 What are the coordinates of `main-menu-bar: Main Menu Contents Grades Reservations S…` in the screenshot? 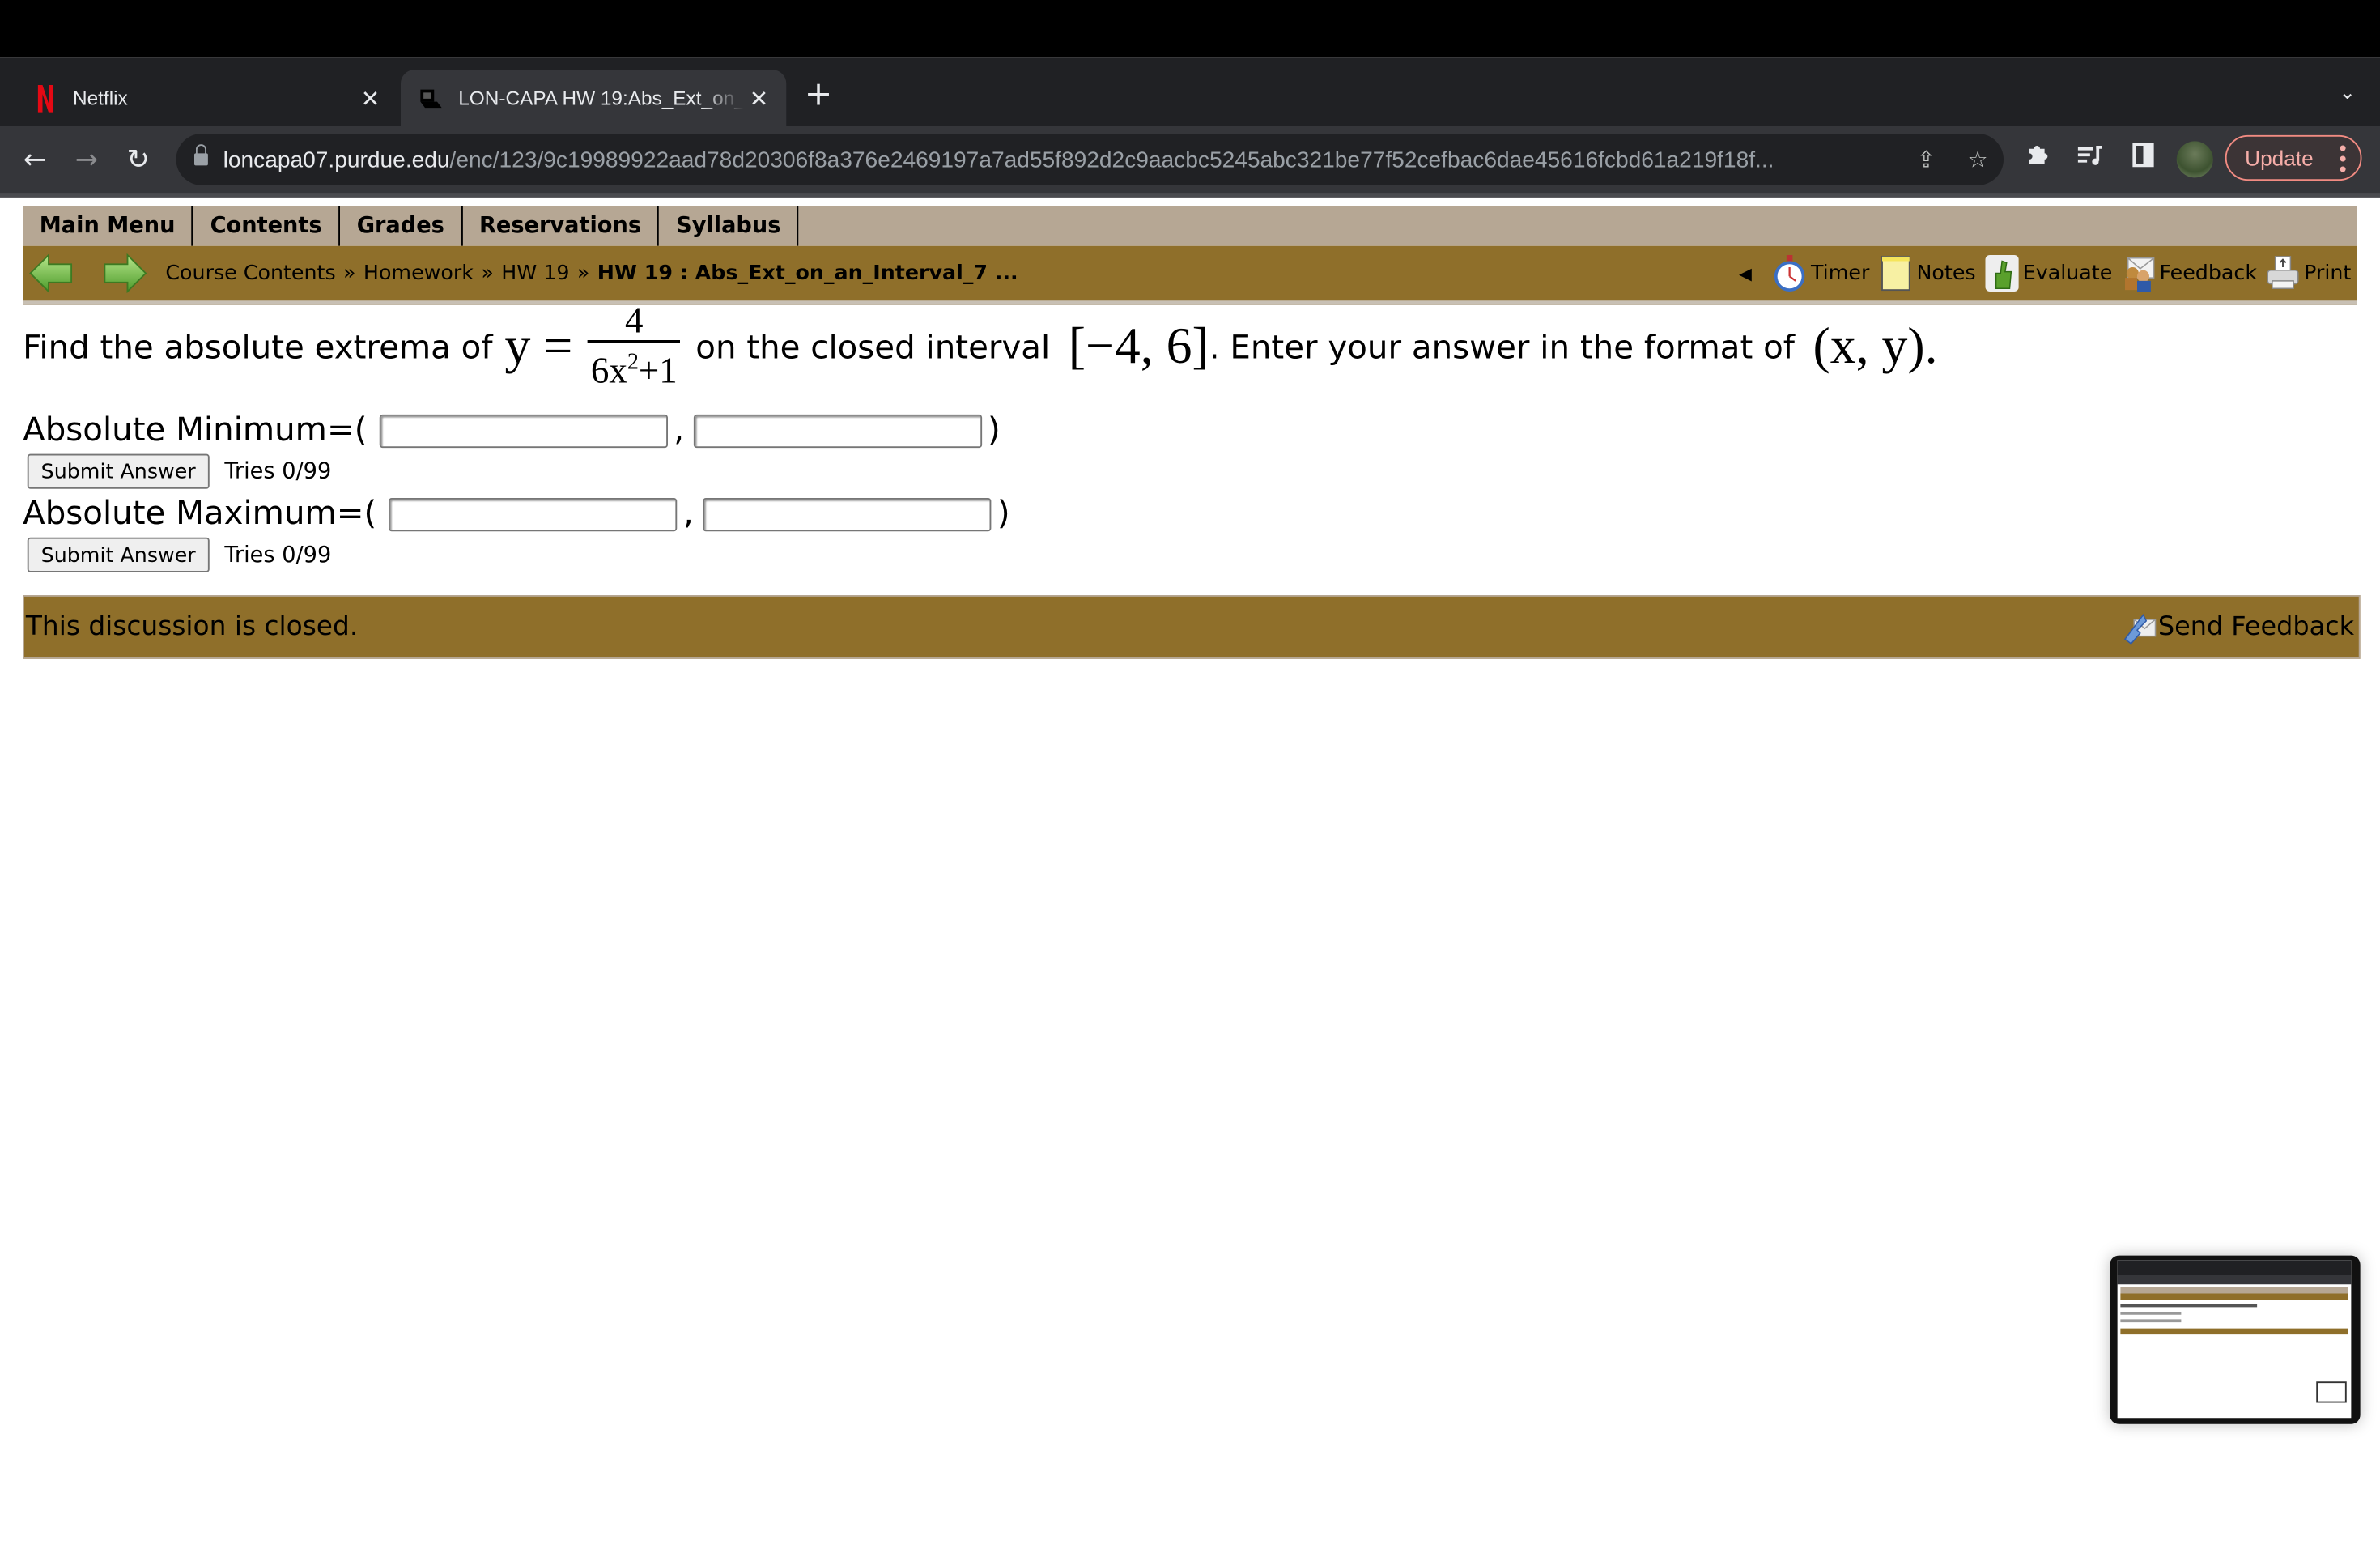 It's located at (1190, 226).